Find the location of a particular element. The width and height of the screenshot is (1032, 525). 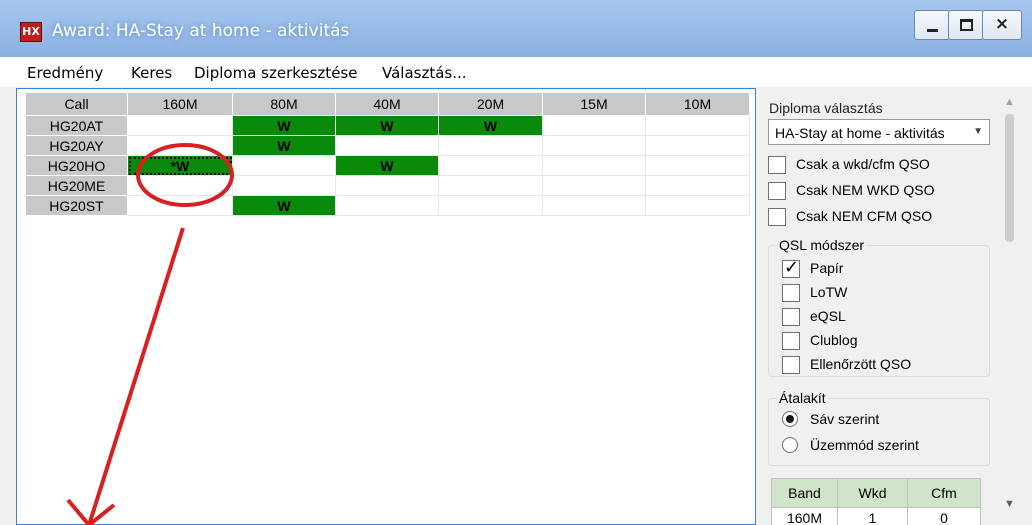

annotation-circle is located at coordinates (185, 175).